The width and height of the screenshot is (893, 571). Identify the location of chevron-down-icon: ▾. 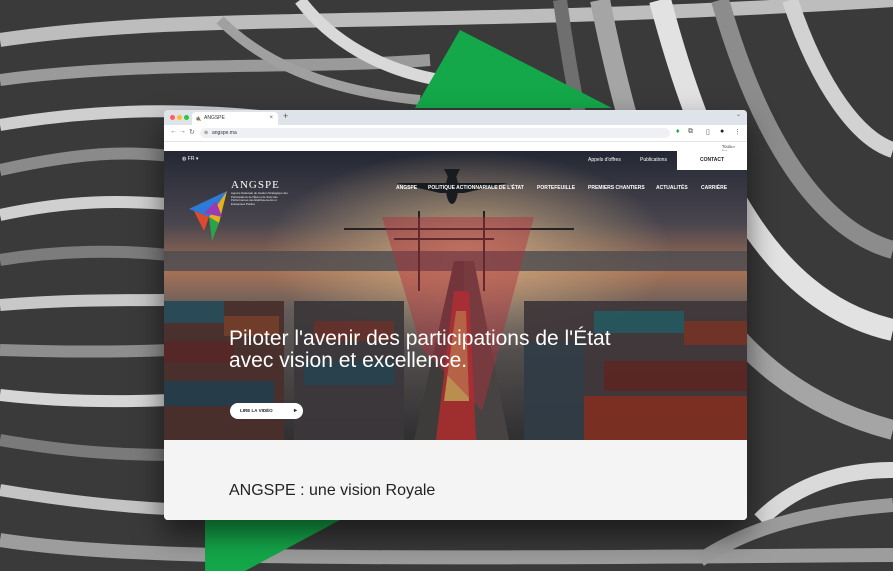
(196, 159).